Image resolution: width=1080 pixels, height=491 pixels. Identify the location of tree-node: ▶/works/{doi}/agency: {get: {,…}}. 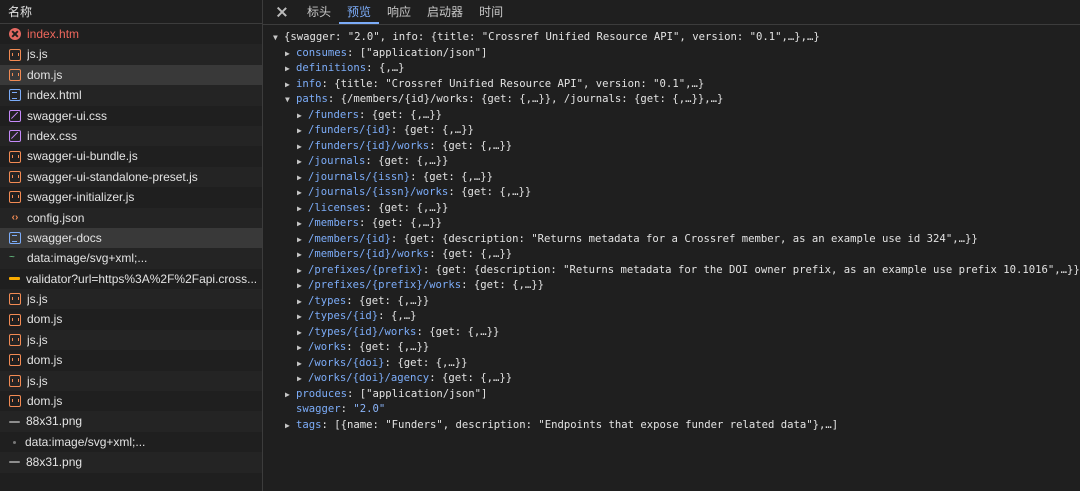
(671, 379).